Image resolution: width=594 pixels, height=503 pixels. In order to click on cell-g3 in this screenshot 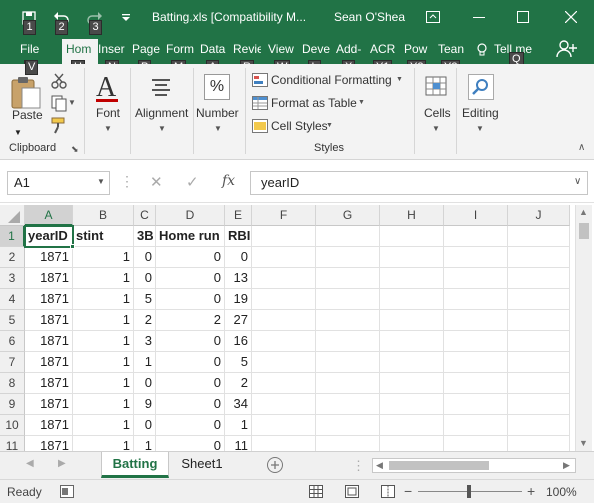, I will do `click(348, 278)`.